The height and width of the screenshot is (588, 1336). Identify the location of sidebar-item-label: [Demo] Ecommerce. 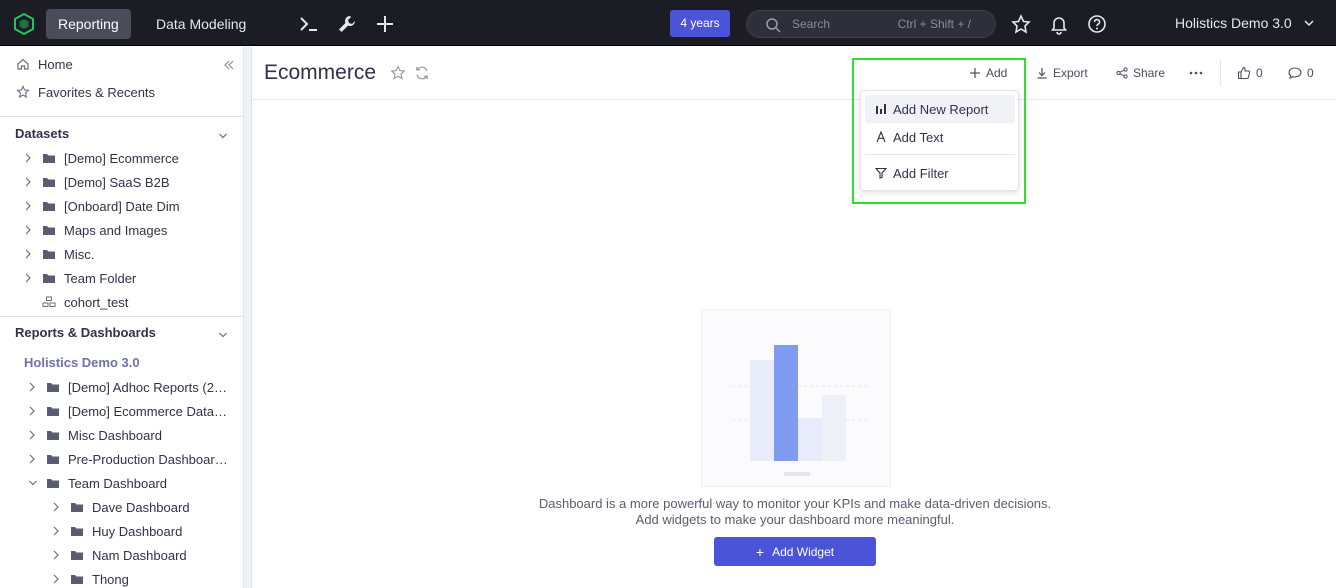
(121, 158).